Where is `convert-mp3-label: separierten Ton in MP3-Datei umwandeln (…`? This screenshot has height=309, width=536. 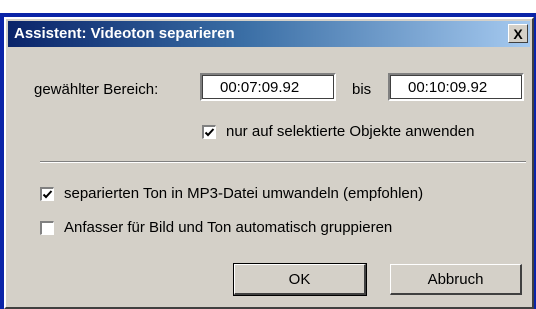 convert-mp3-label: separierten Ton in MP3-Datei umwandeln (… is located at coordinates (244, 193).